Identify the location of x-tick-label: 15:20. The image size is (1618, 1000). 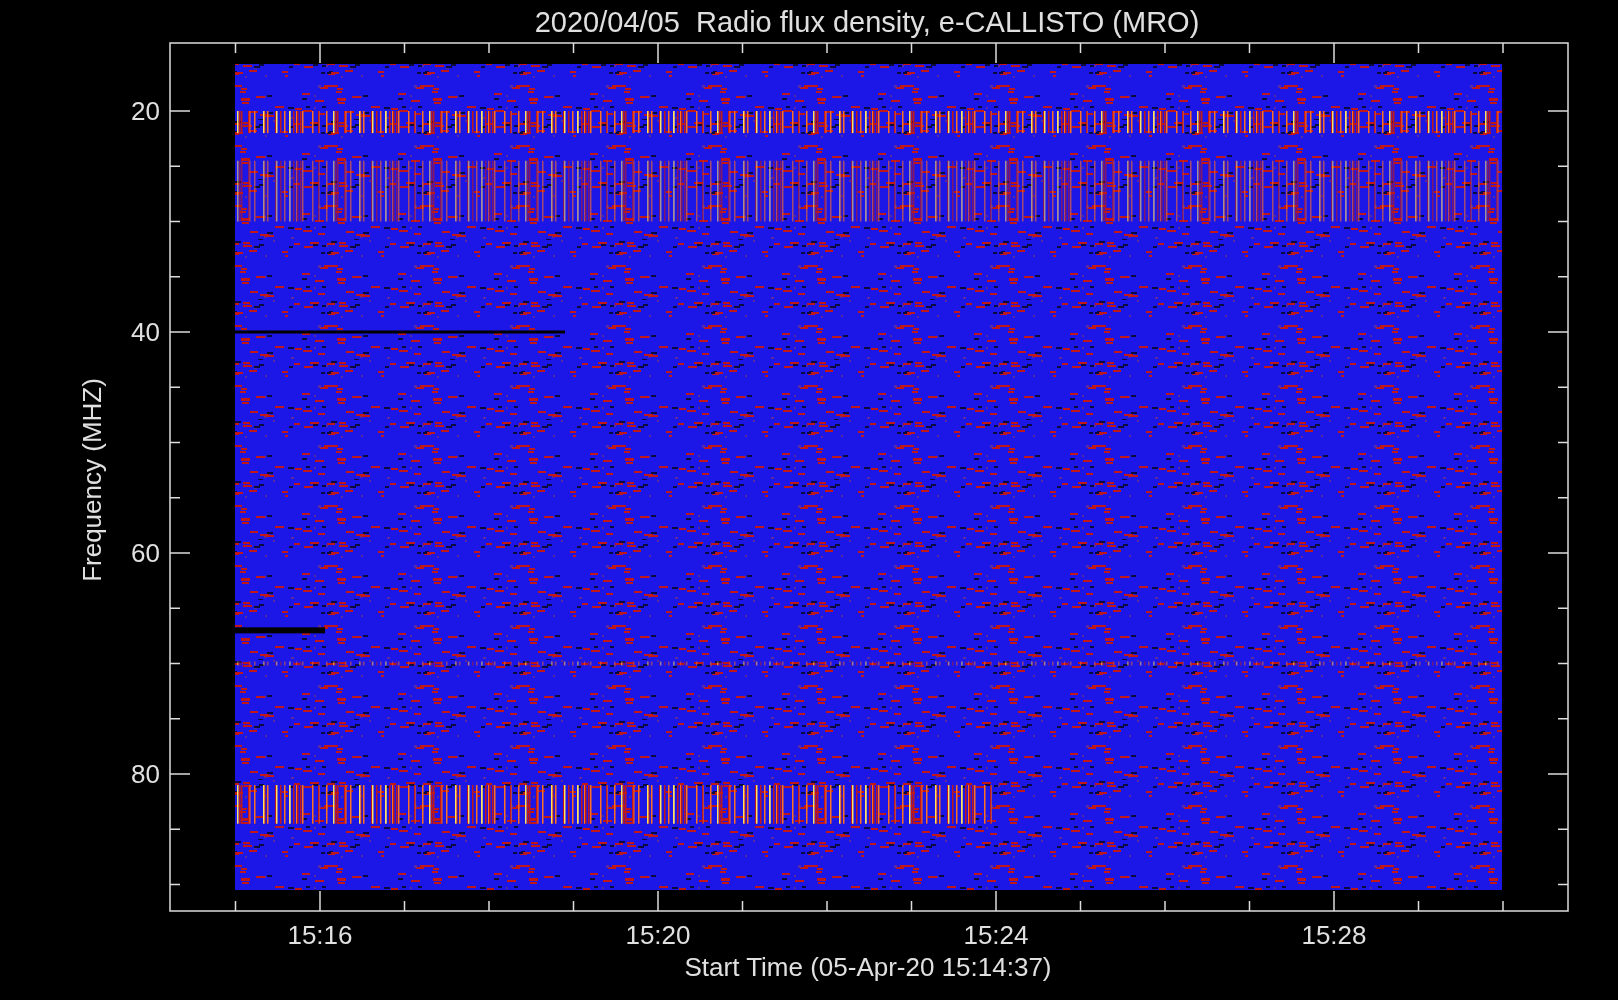
(658, 935).